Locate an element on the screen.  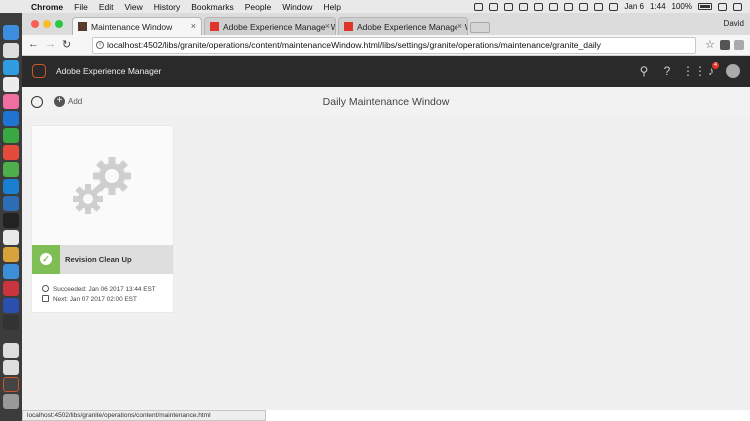
tab-maintenance-window: Maintenance Window × is located at coordinates (137, 26).